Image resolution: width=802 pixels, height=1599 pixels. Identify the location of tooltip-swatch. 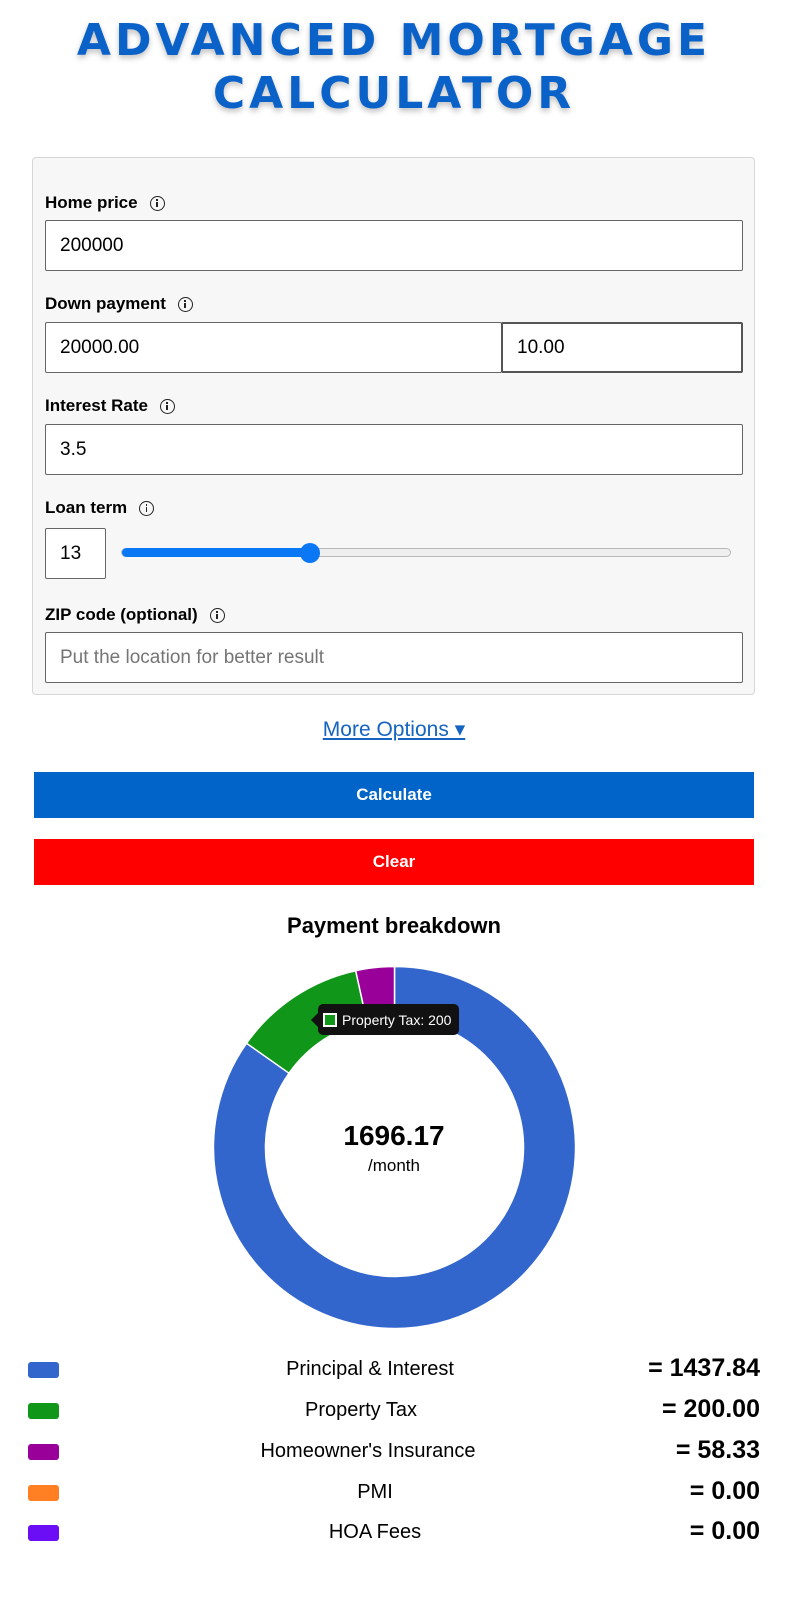
(330, 1019).